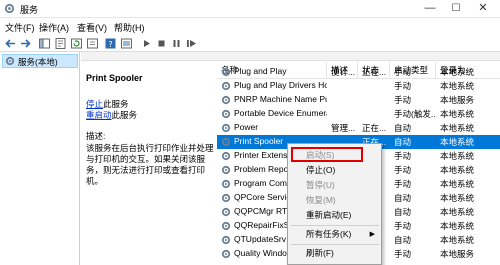 This screenshot has height=265, width=500. I want to click on back-icon, so click(10, 43).